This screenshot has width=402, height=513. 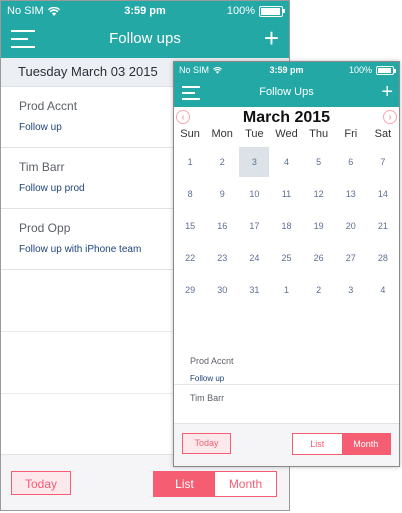 I want to click on calendar-day-number: 11, so click(x=286, y=194).